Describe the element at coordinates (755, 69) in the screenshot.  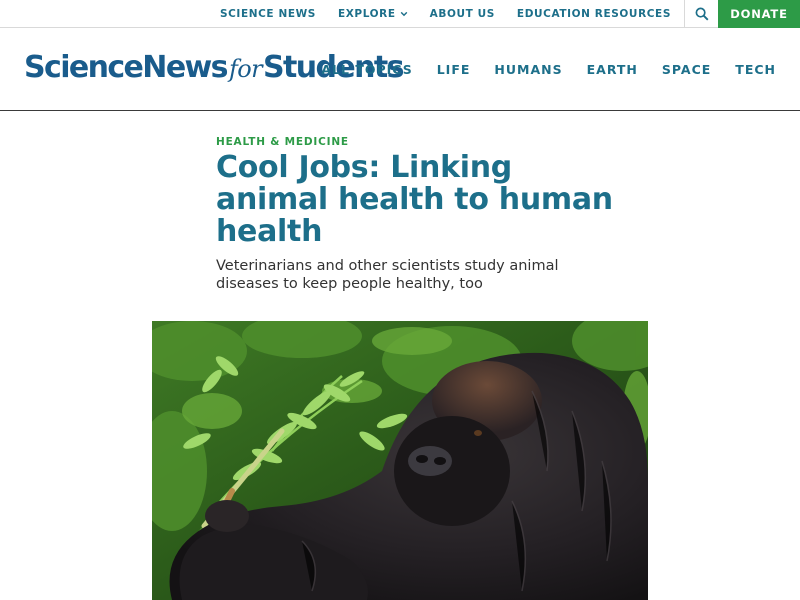
I see `nav-link-tech: TECH` at that location.